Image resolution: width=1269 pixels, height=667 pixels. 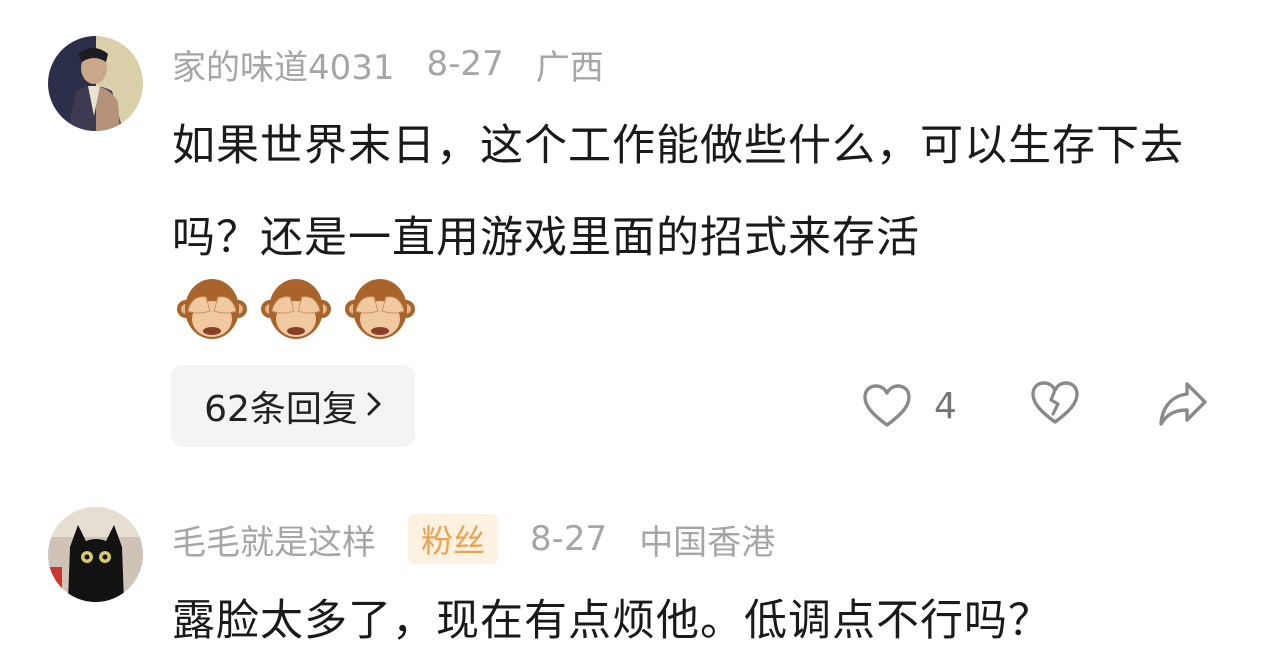 What do you see at coordinates (612, 621) in the screenshot?
I see `comment-text: 露脸太多了，现在有点烦他。低调点不行吗？` at bounding box center [612, 621].